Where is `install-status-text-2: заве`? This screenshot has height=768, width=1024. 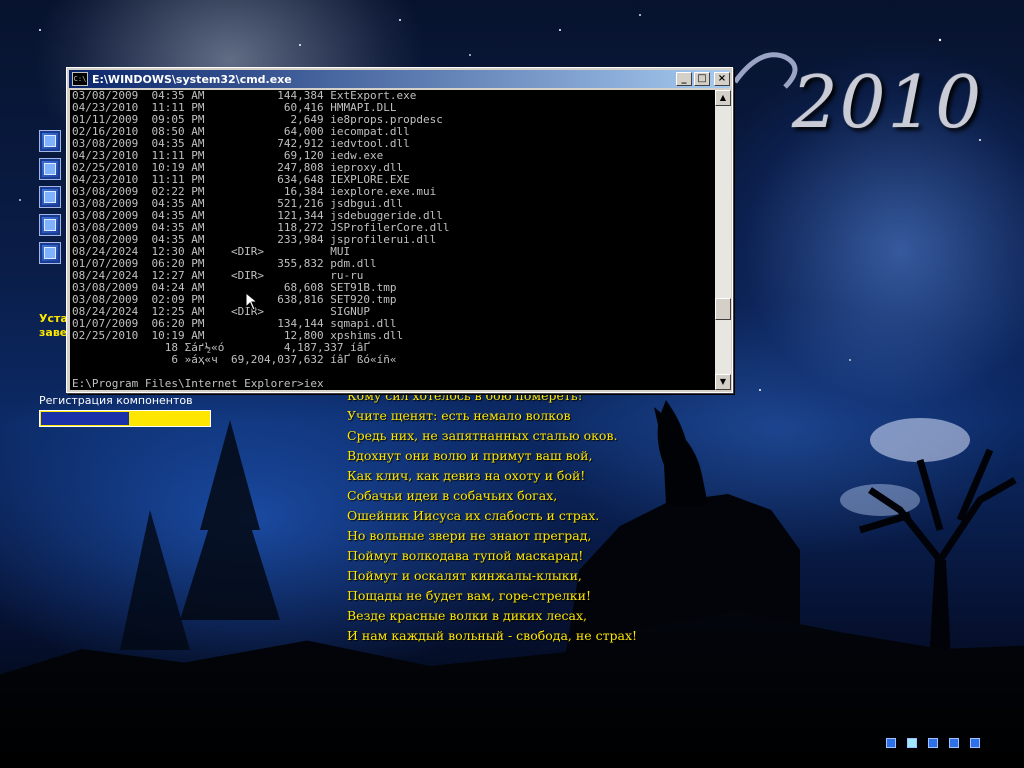 install-status-text-2: заве is located at coordinates (53, 332).